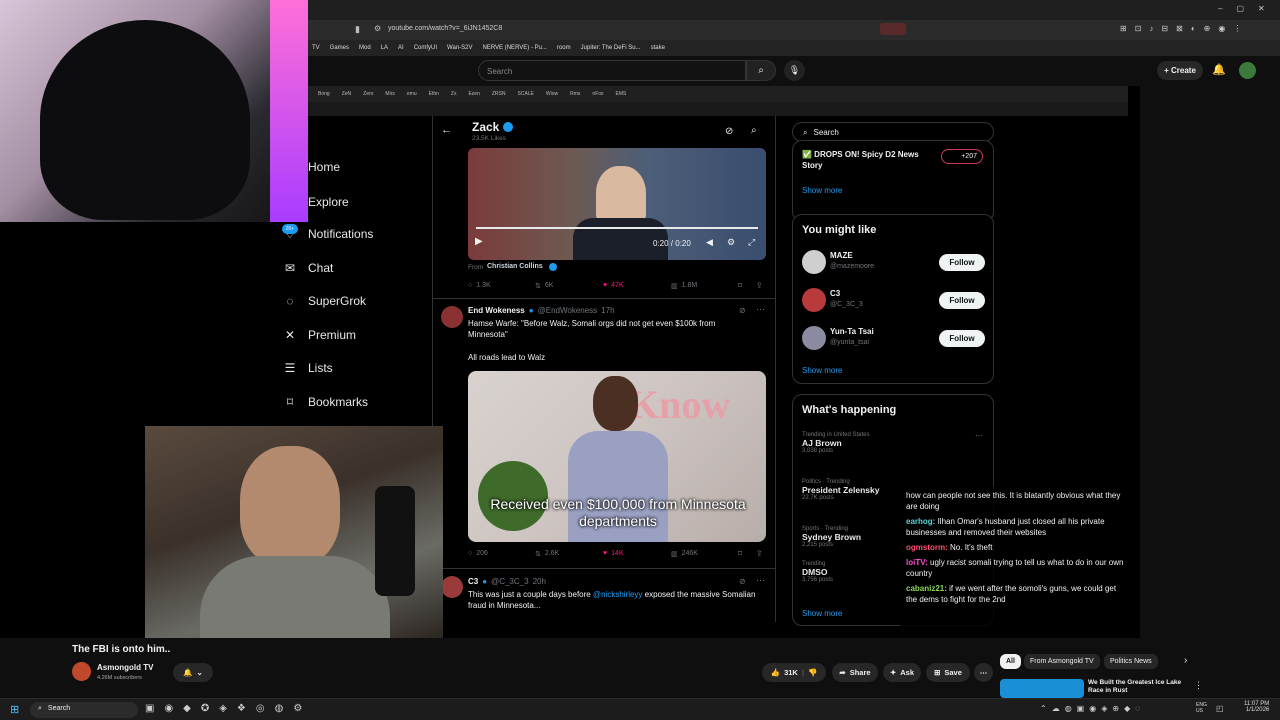 Image resolution: width=1280 pixels, height=720 pixels. Describe the element at coordinates (564, 48) in the screenshot. I see `bookmark-item: room` at that location.